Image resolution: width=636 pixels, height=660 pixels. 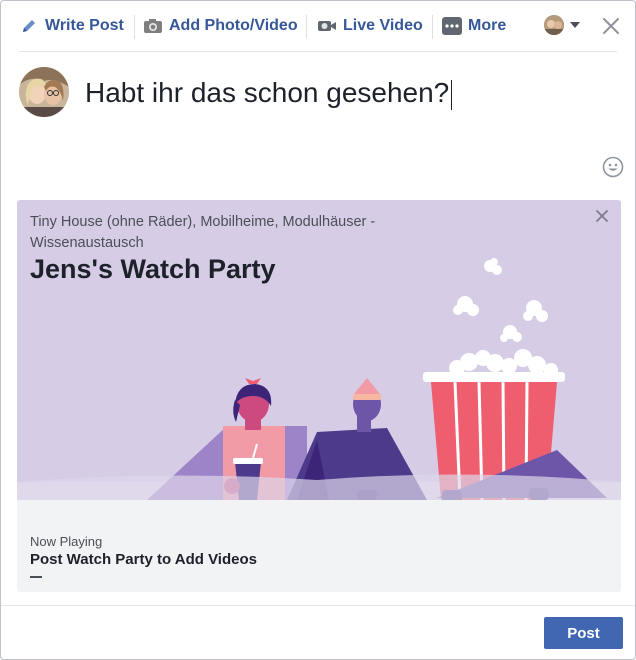 What do you see at coordinates (36, 577) in the screenshot?
I see `divider` at bounding box center [36, 577].